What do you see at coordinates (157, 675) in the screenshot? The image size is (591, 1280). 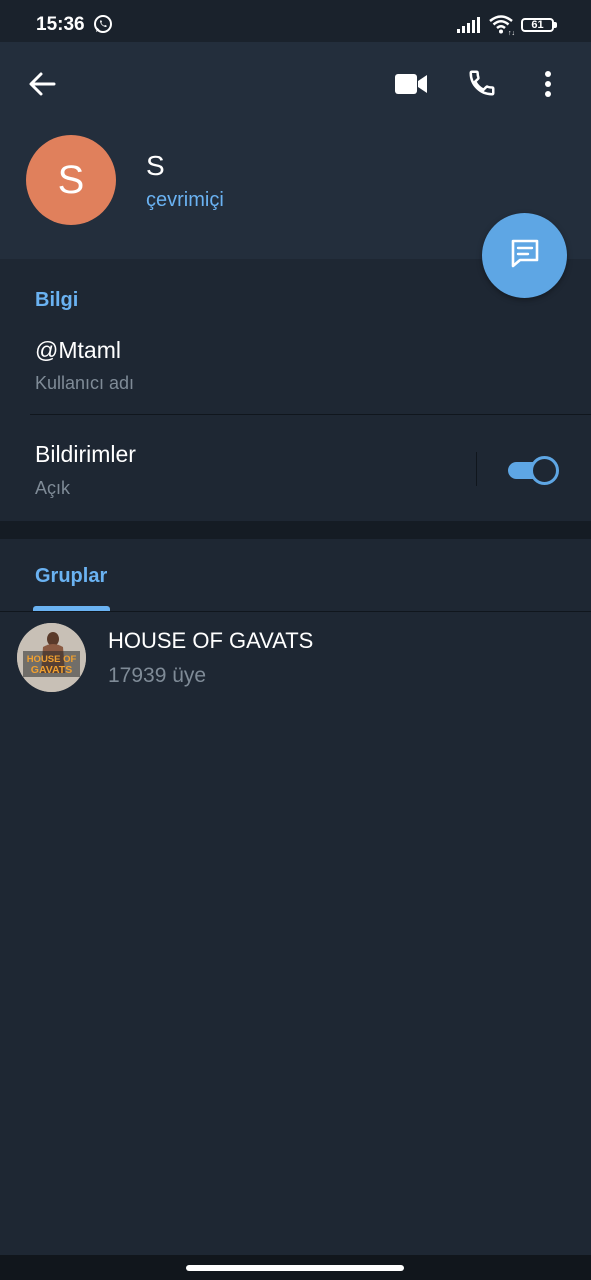 I see `group-members: 17939 üye` at bounding box center [157, 675].